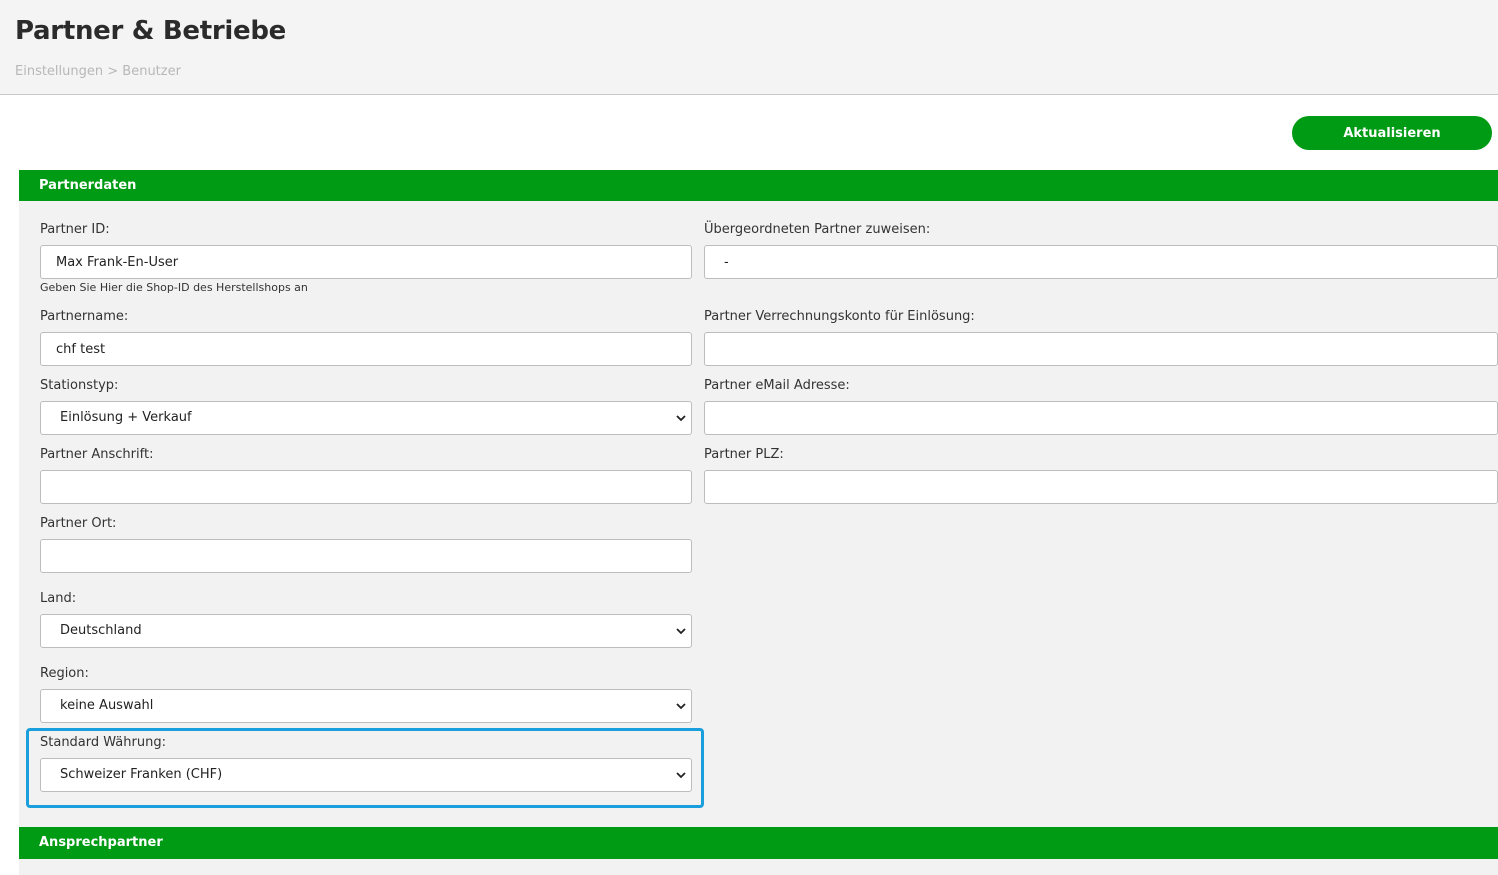 Image resolution: width=1498 pixels, height=875 pixels. What do you see at coordinates (366, 631) in the screenshot?
I see `country-select: Deutschland` at bounding box center [366, 631].